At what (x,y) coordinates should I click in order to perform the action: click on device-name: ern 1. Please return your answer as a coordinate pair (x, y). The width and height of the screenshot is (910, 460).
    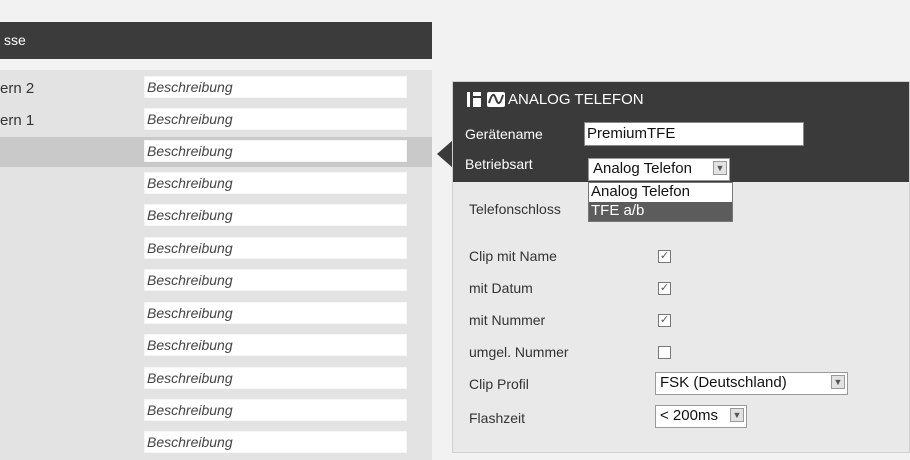
    Looking at the image, I should click on (17, 120).